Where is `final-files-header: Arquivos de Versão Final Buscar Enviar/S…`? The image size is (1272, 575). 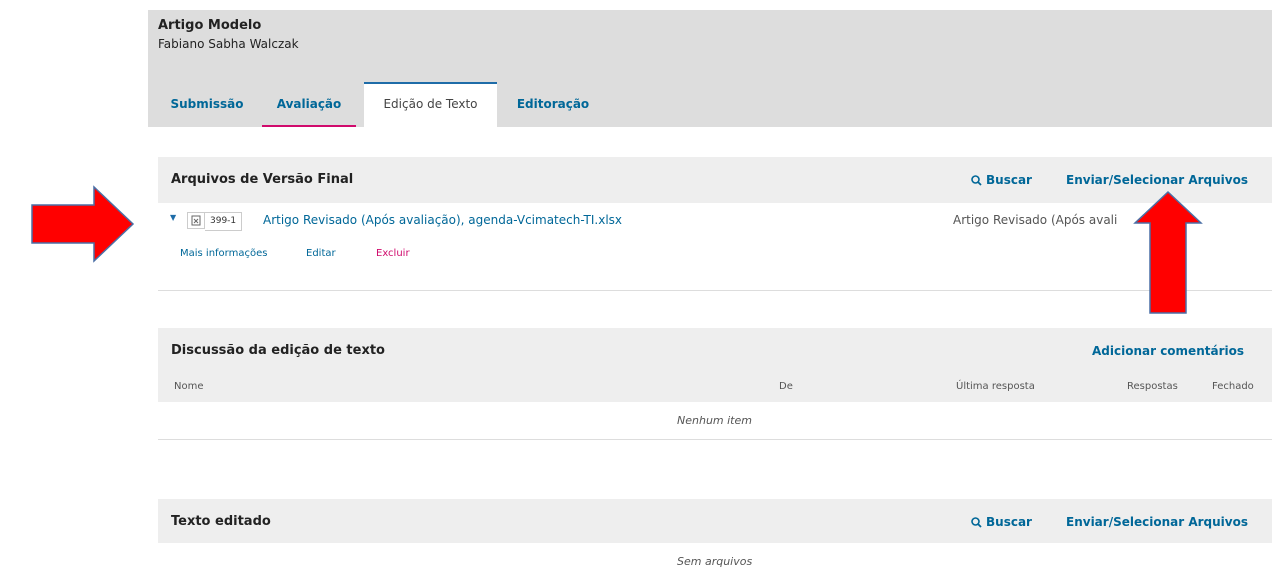
final-files-header: Arquivos de Versão Final Buscar Enviar/S… is located at coordinates (715, 180).